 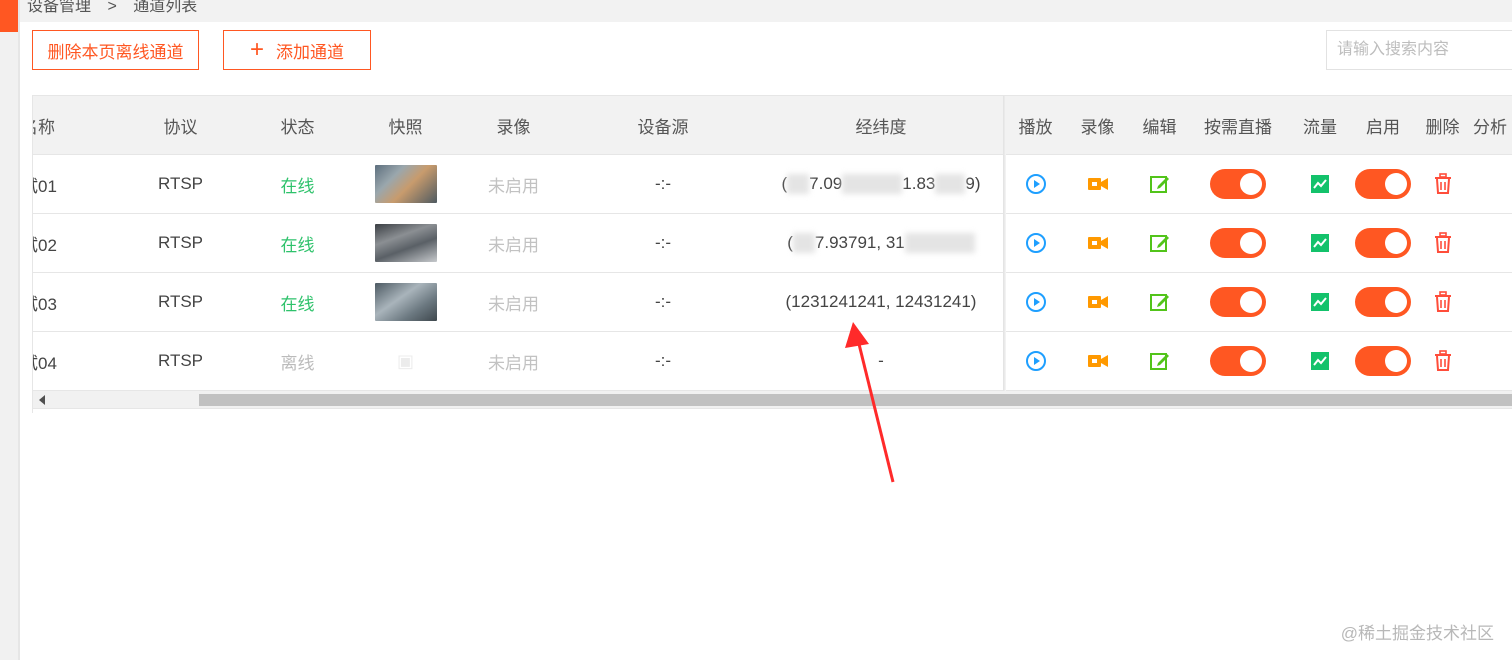 I want to click on header-device-source: 设备源, so click(x=663, y=125).